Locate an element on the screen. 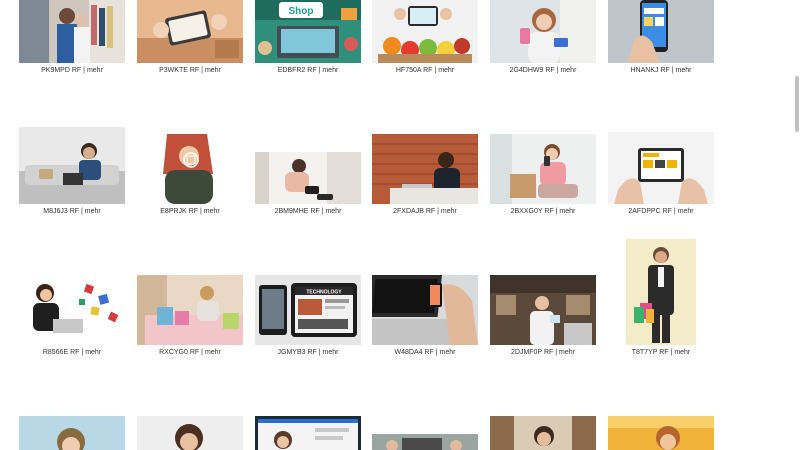 Image resolution: width=800 pixels, height=450 pixels. image-code: P3WKTE is located at coordinates (173, 70).